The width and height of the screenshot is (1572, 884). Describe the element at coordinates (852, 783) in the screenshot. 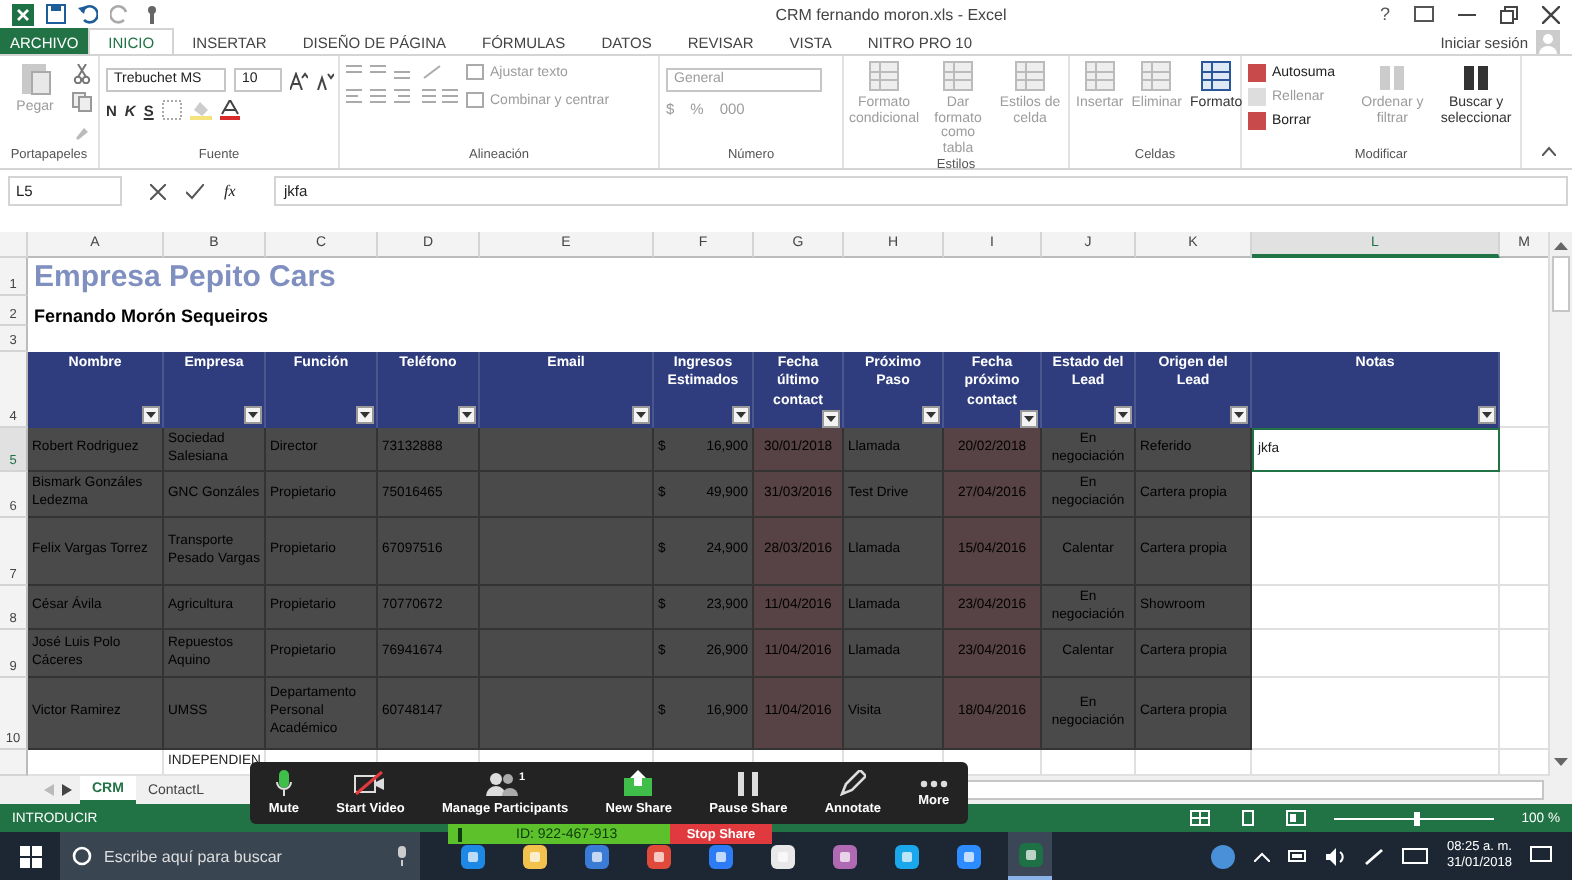

I see `pencil-icon` at that location.